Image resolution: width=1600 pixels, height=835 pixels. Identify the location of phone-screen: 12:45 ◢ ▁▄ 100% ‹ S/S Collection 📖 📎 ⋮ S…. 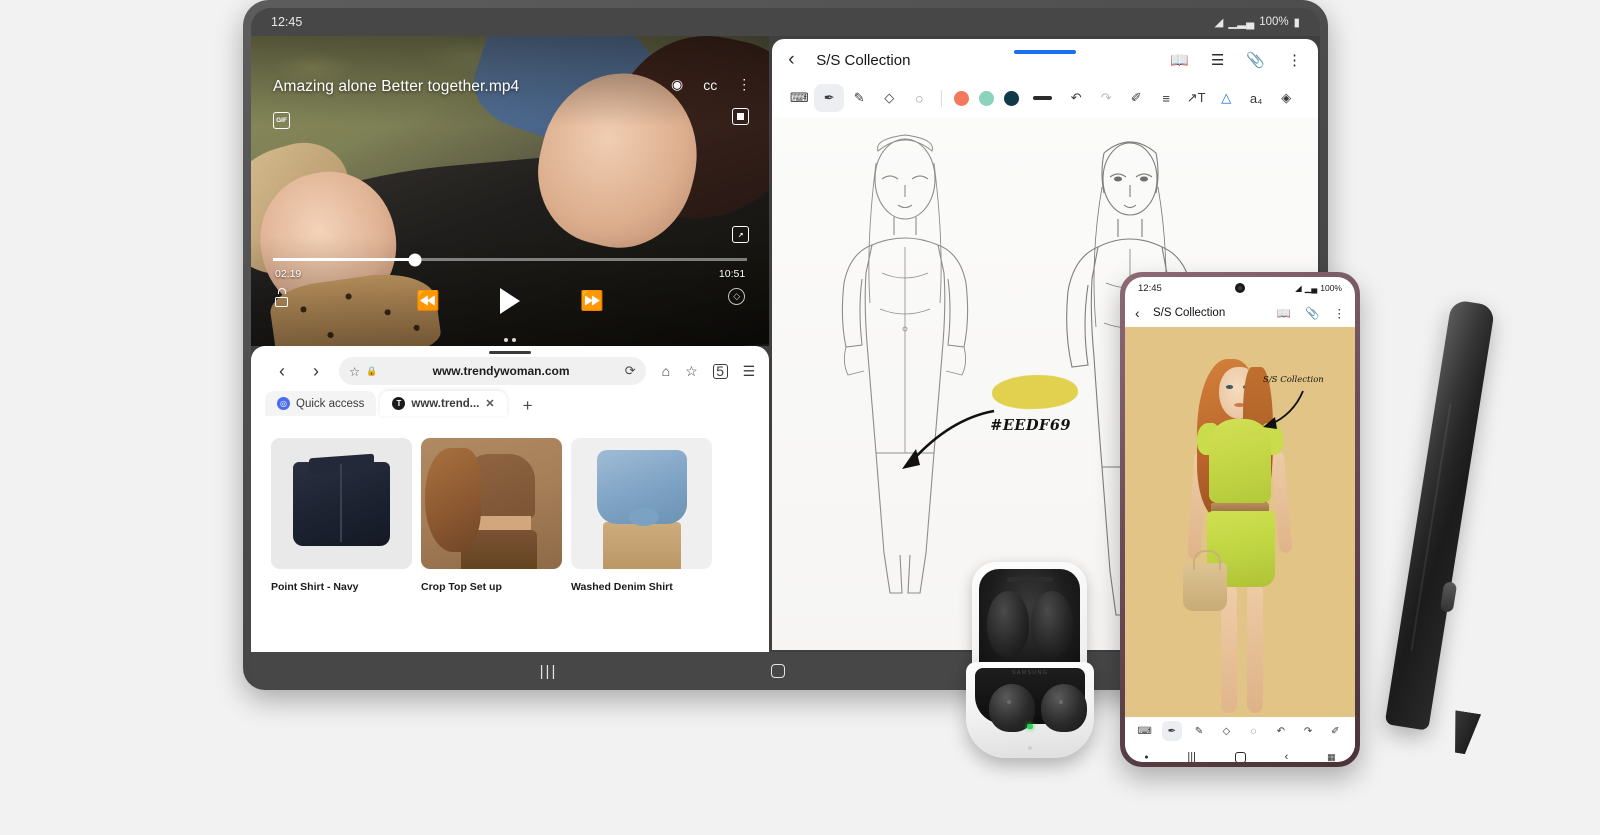
(1240, 519).